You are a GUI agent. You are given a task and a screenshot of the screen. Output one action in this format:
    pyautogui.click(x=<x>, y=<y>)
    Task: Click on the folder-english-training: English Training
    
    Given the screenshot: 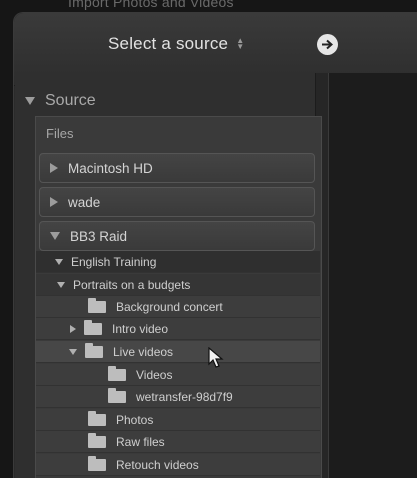 What is the action you would take?
    pyautogui.click(x=178, y=262)
    